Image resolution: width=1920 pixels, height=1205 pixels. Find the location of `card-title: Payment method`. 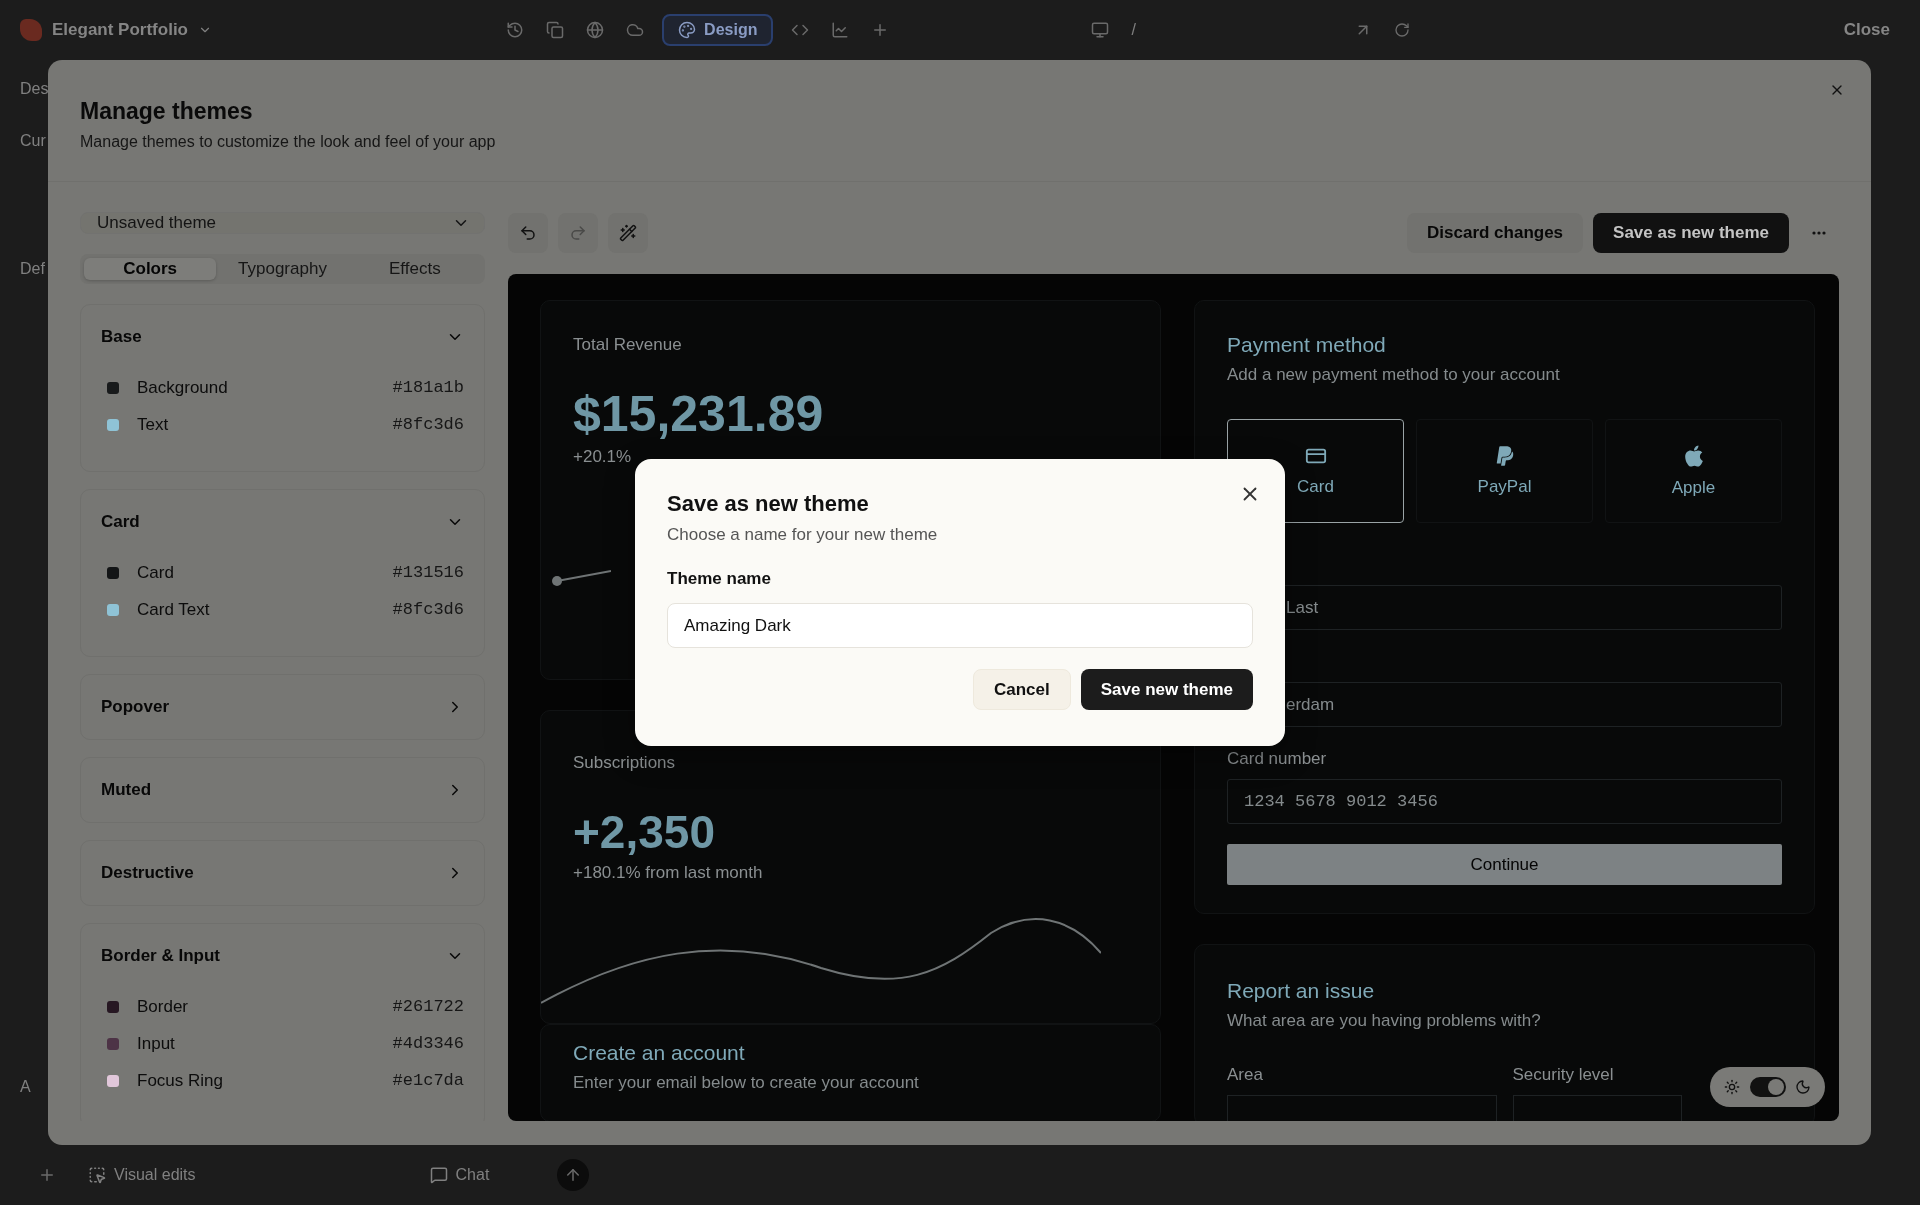

card-title: Payment method is located at coordinates (1307, 345).